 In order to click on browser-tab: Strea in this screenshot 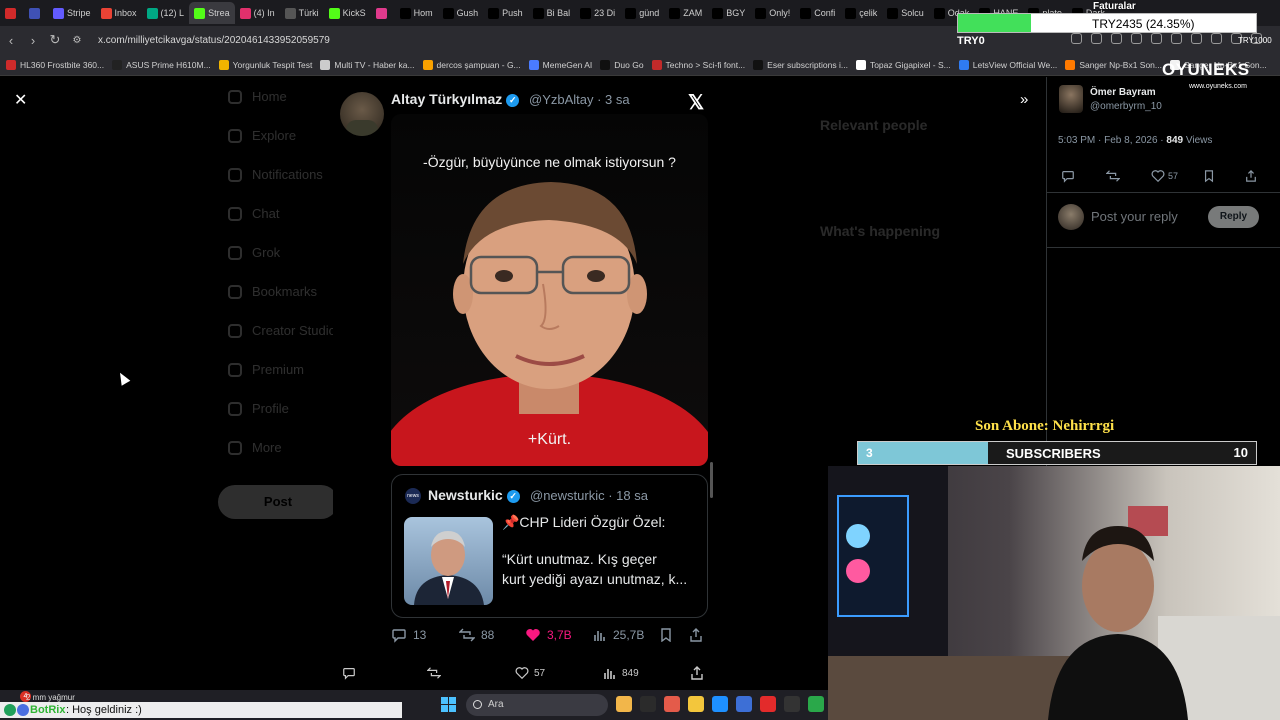, I will do `click(212, 13)`.